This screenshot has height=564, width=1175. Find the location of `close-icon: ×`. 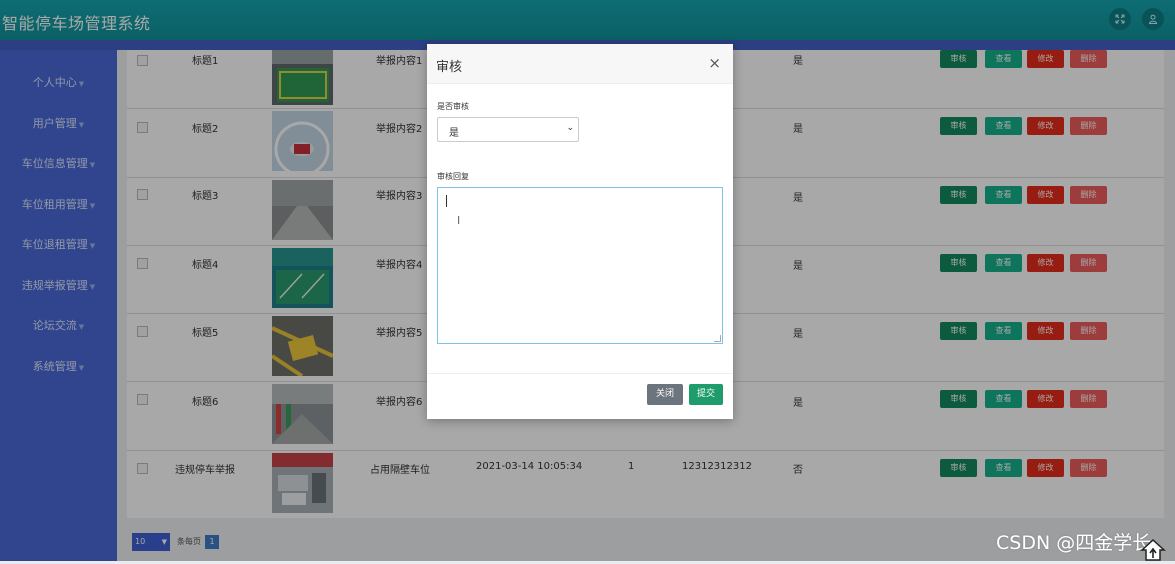

close-icon: × is located at coordinates (714, 63).